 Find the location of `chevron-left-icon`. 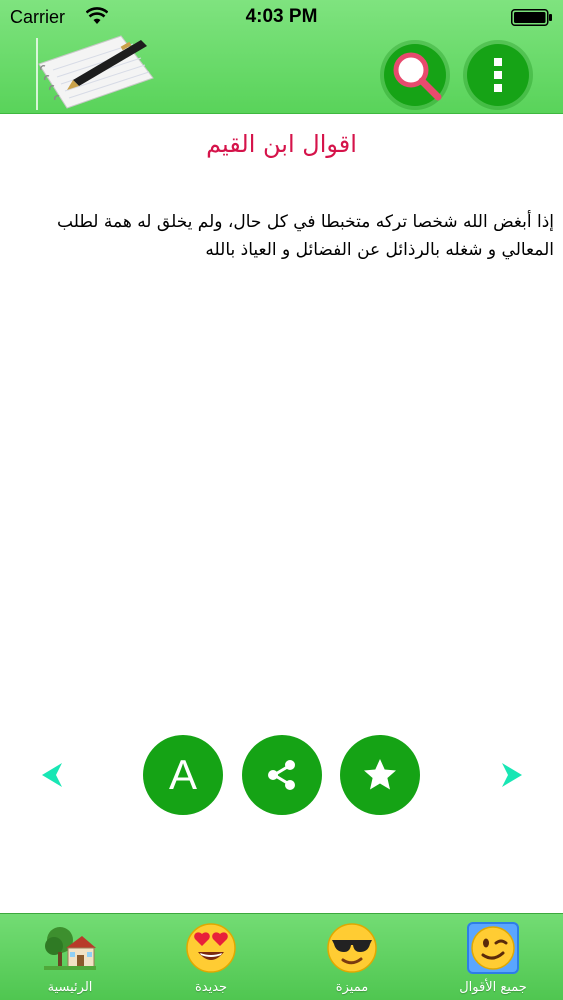

chevron-left-icon is located at coordinates (53, 775).